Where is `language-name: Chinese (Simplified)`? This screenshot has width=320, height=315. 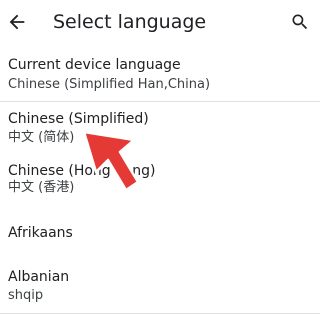 language-name: Chinese (Simplified) is located at coordinates (78, 119).